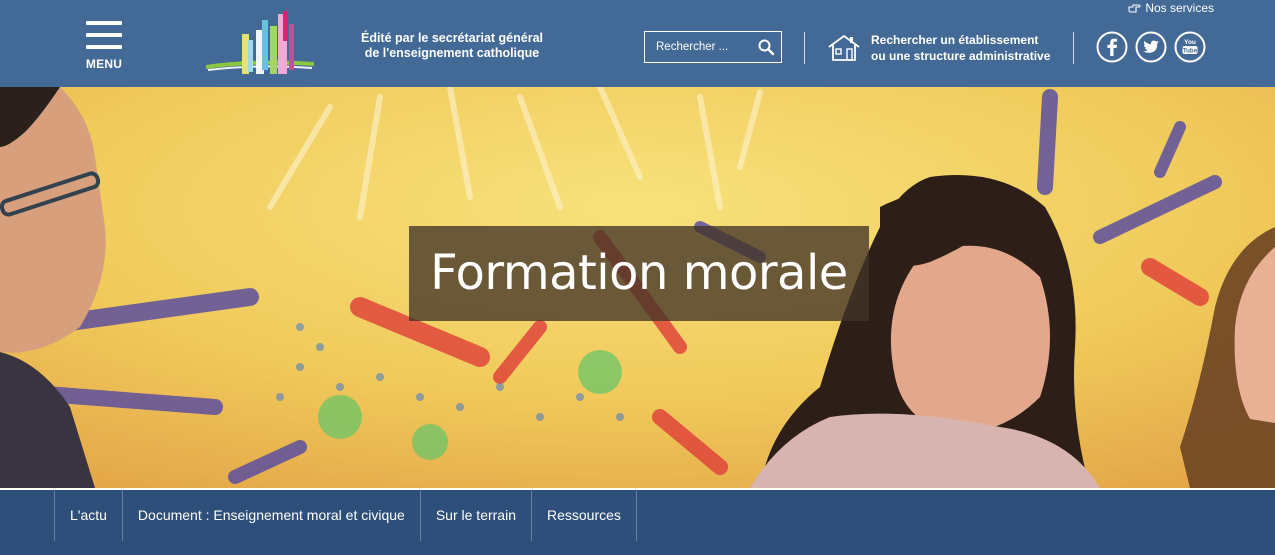 The width and height of the screenshot is (1275, 555). I want to click on menu-button: MENU, so click(104, 46).